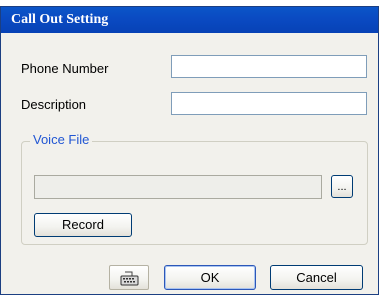  What do you see at coordinates (316, 277) in the screenshot?
I see `cancel-button: Cancel` at bounding box center [316, 277].